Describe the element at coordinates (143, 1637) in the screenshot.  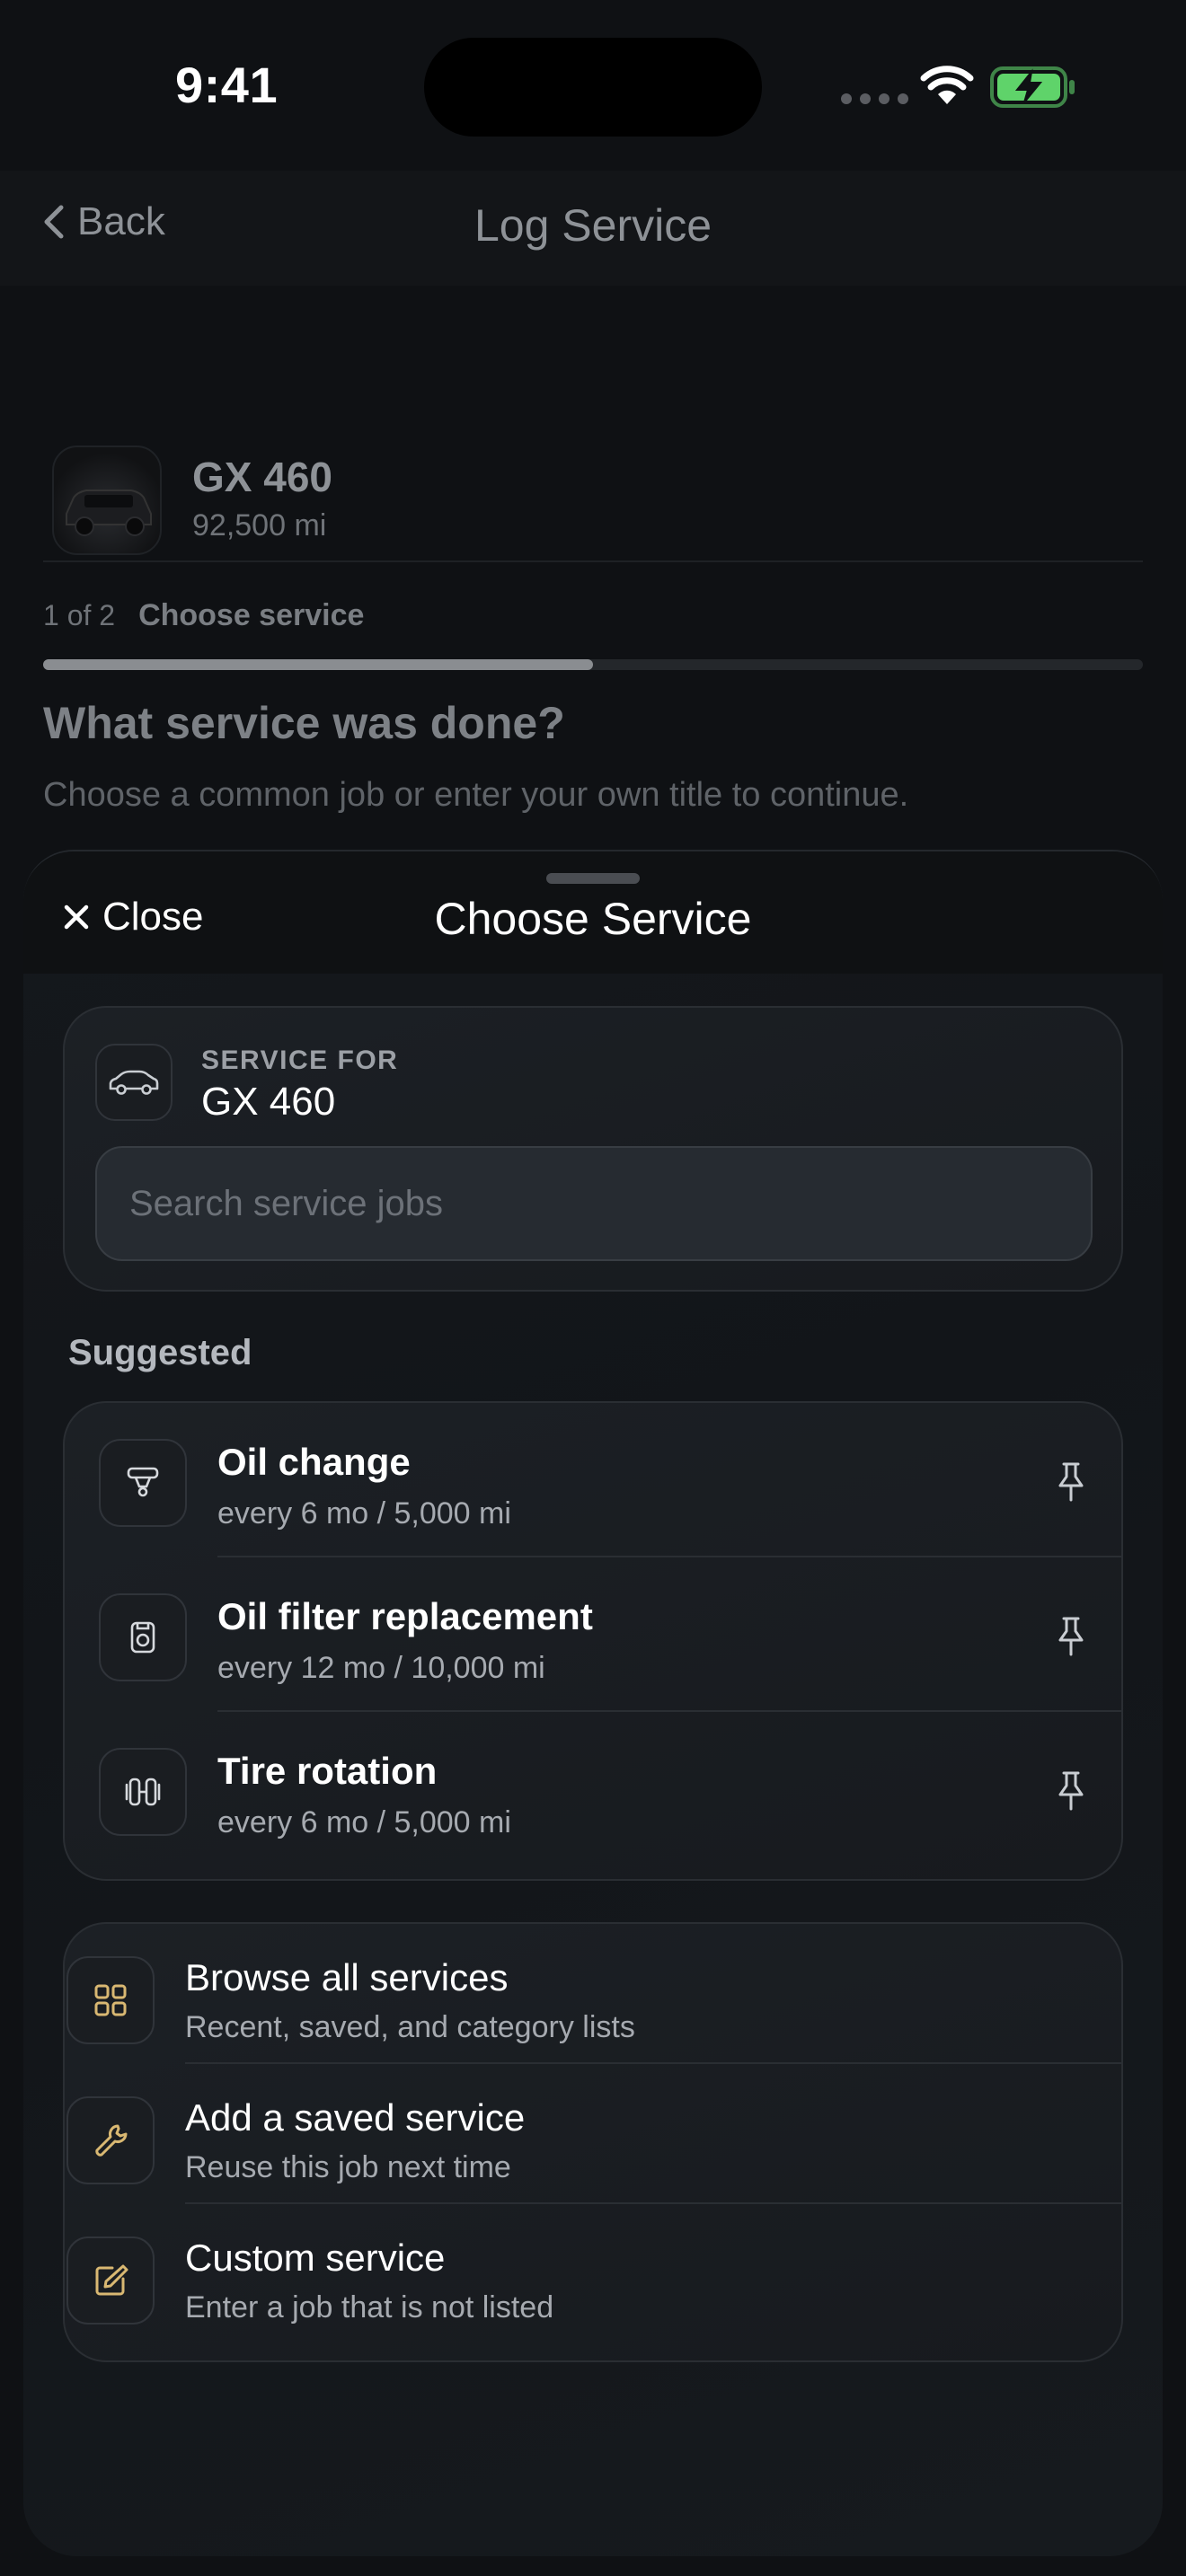
I see `oil-filter-icon` at that location.